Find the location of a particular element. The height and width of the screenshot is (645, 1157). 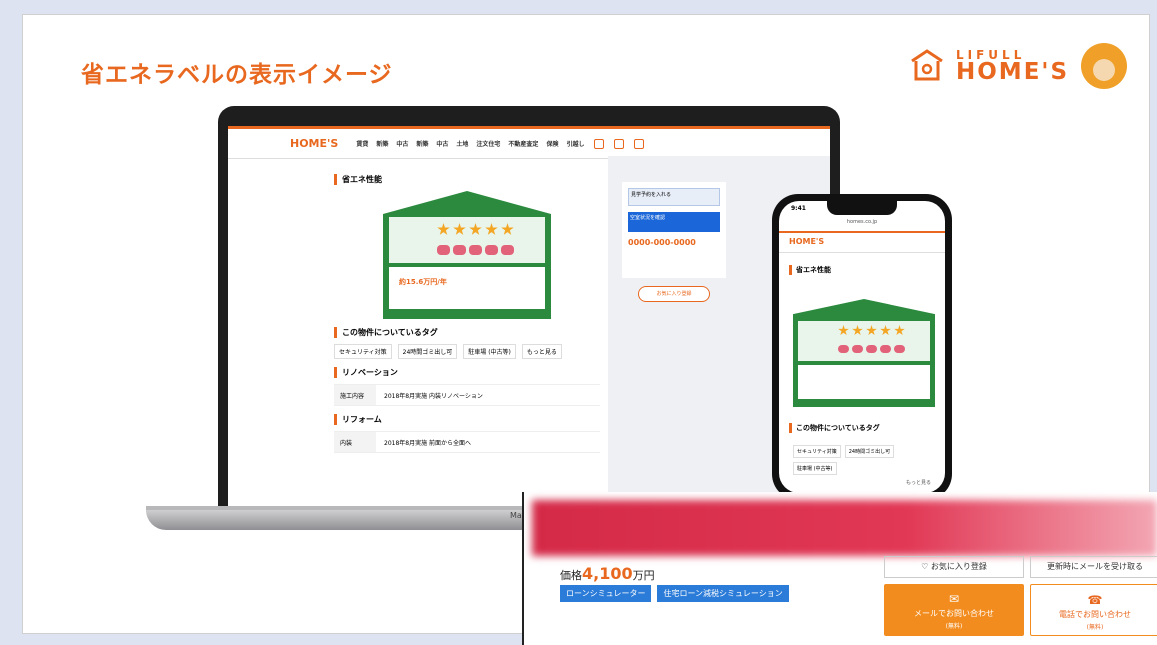

slide-title: 省エネラベルの表示イメージ is located at coordinates (237, 75).